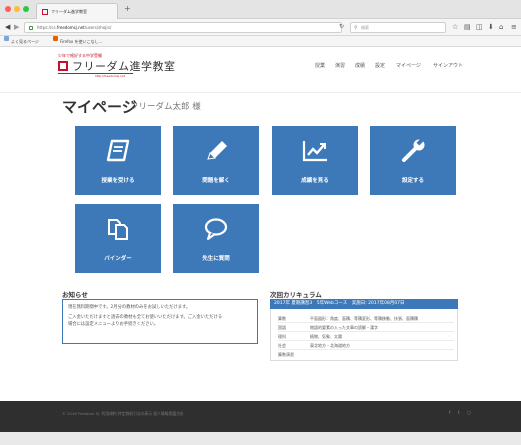  I want to click on window-bottom-edge, so click(260, 438).